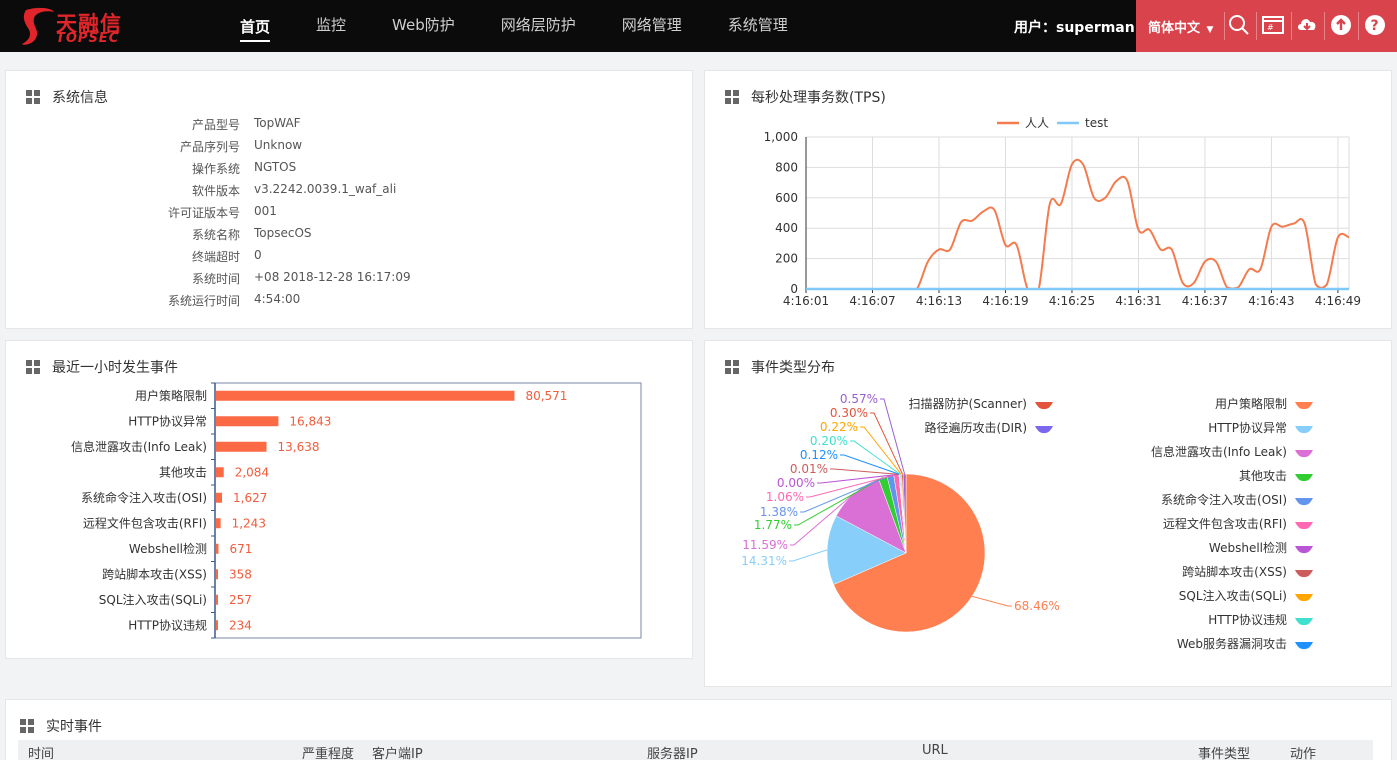 The image size is (1397, 760). I want to click on help-icon: ?, so click(1375, 25).